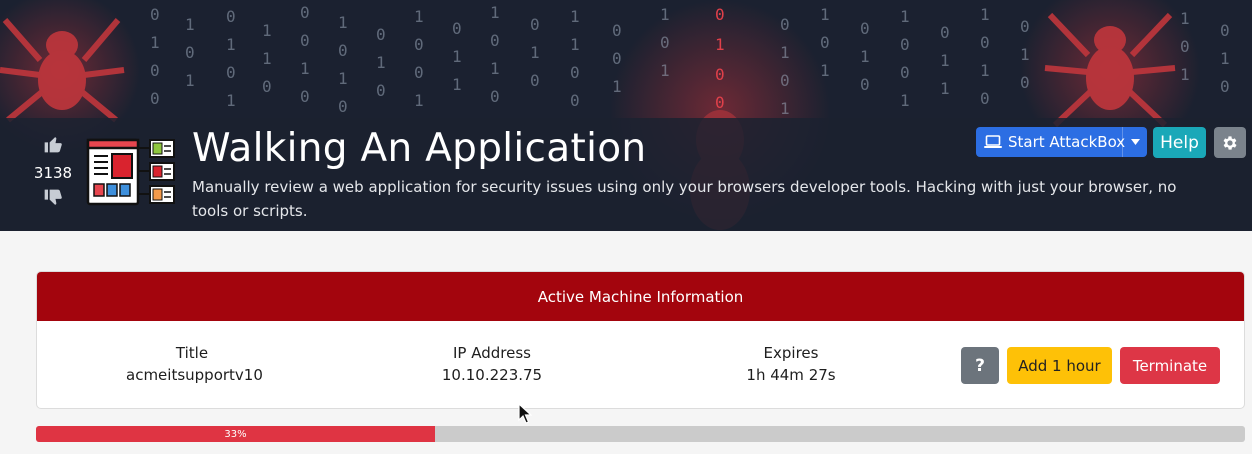 Image resolution: width=1252 pixels, height=454 pixels. What do you see at coordinates (791, 375) in the screenshot?
I see `machine-expires-value: 1h 44m 27s` at bounding box center [791, 375].